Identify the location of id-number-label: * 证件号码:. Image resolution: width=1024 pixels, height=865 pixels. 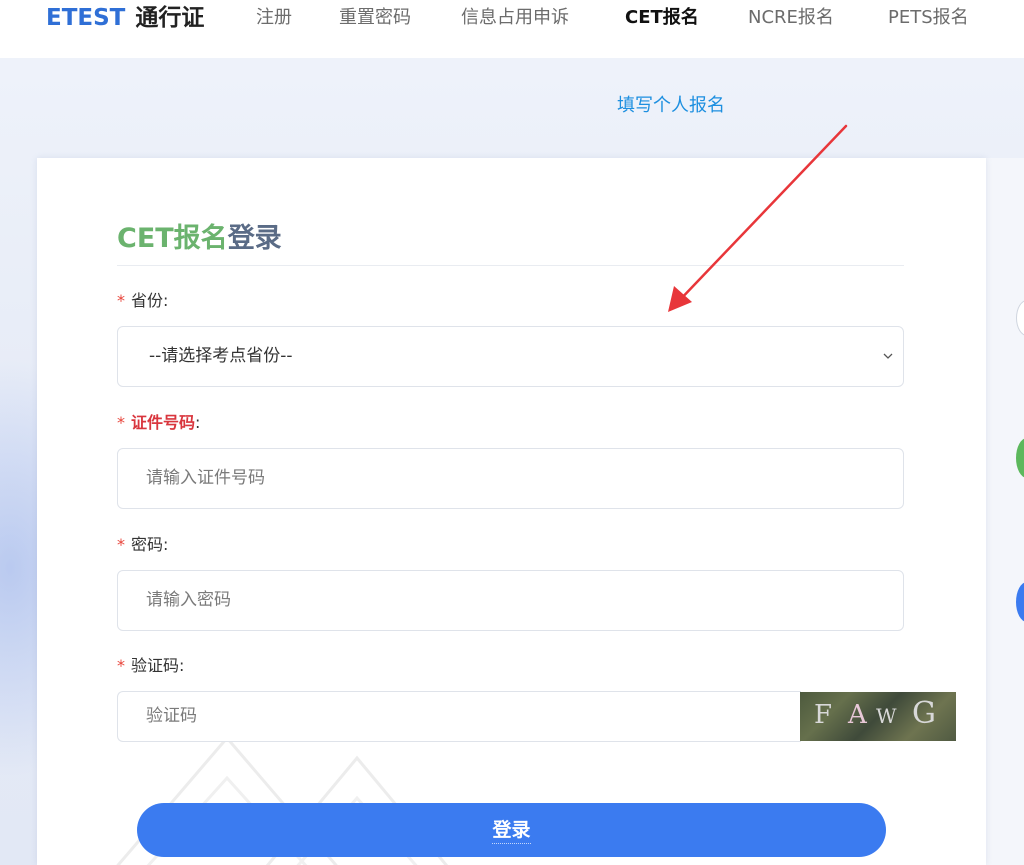
(159, 422).